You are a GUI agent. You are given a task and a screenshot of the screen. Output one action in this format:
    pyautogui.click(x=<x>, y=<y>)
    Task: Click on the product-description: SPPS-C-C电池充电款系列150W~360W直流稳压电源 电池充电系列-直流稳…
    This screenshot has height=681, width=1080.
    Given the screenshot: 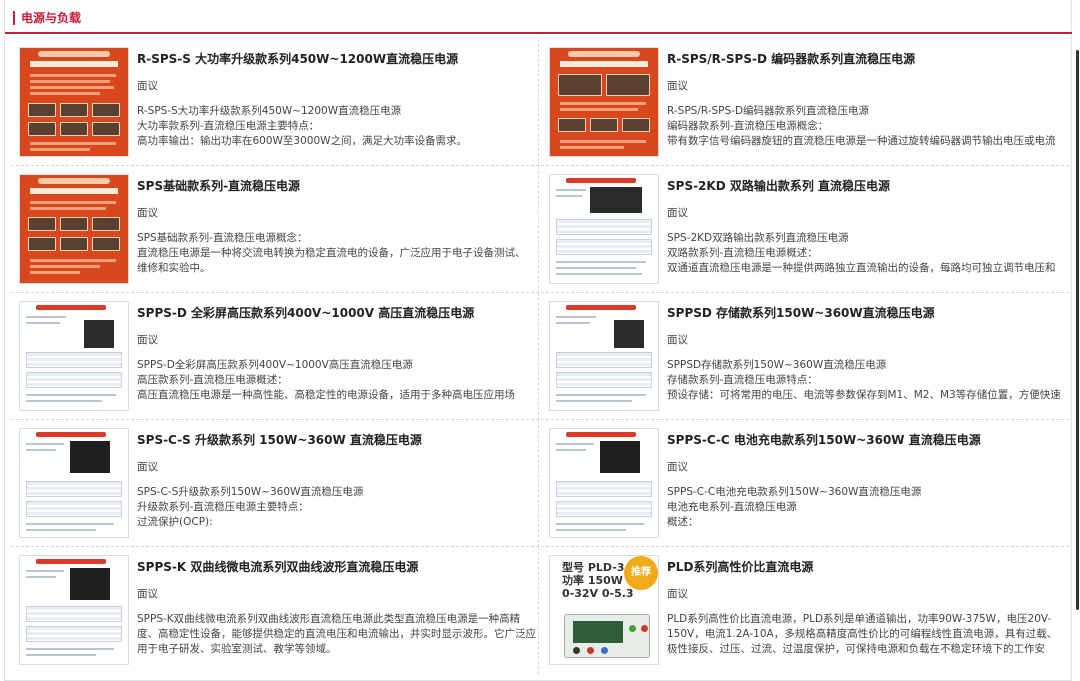 What is the action you would take?
    pyautogui.click(x=794, y=507)
    